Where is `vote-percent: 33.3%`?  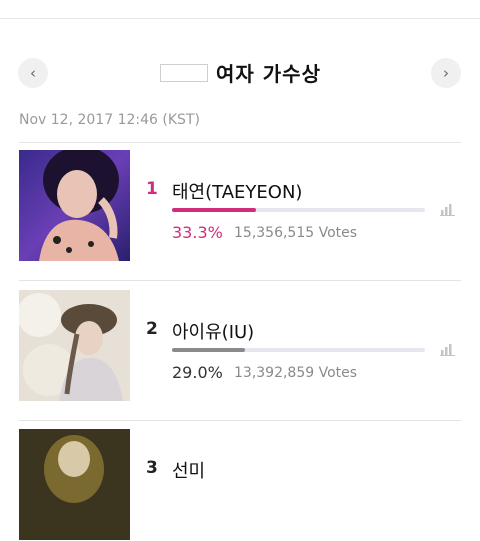 vote-percent: 33.3% is located at coordinates (197, 232).